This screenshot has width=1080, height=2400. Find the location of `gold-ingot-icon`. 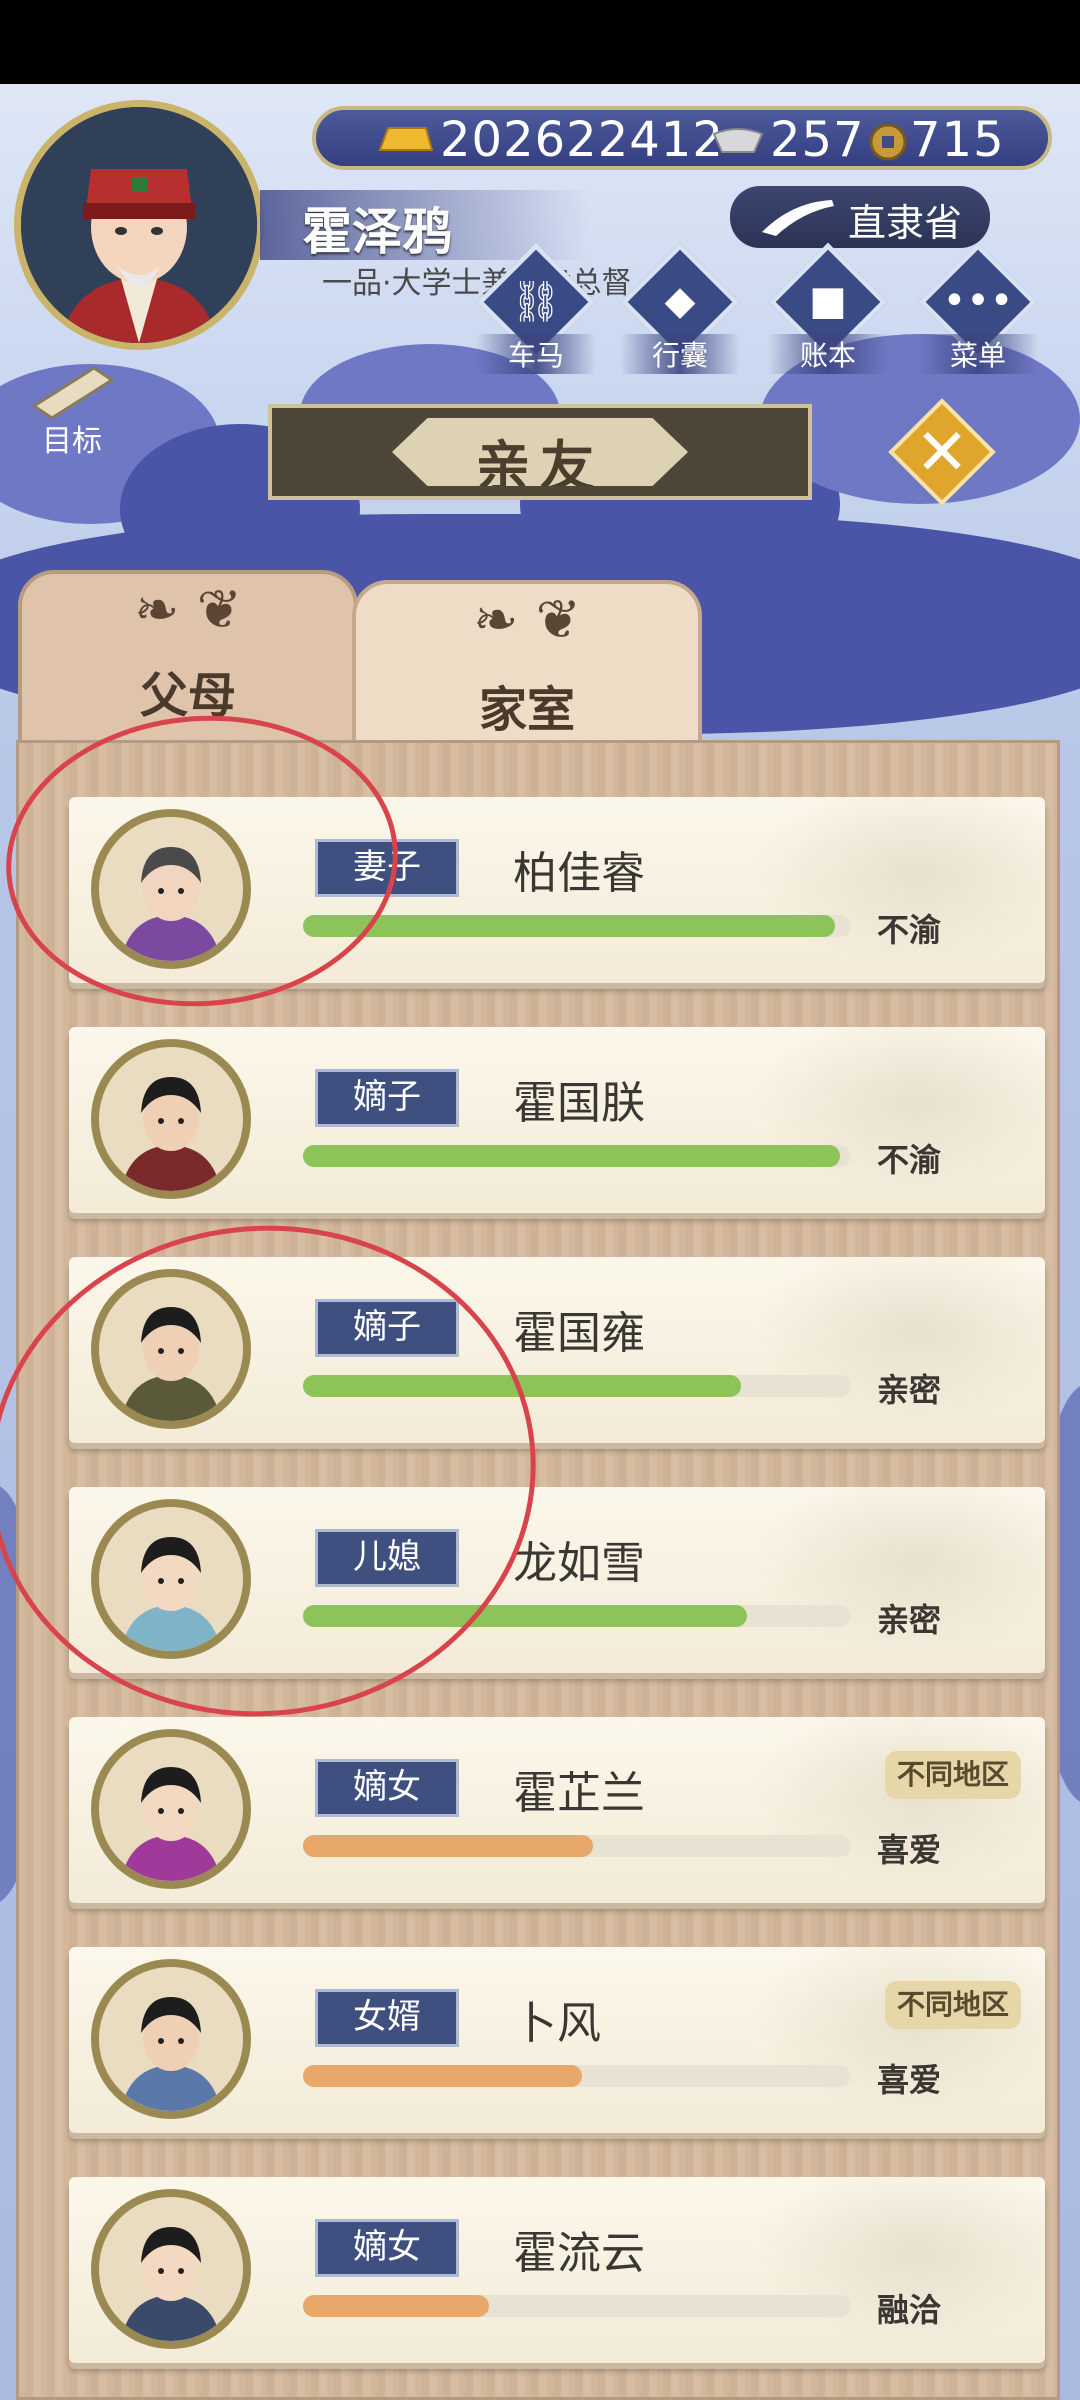

gold-ingot-icon is located at coordinates (406, 139).